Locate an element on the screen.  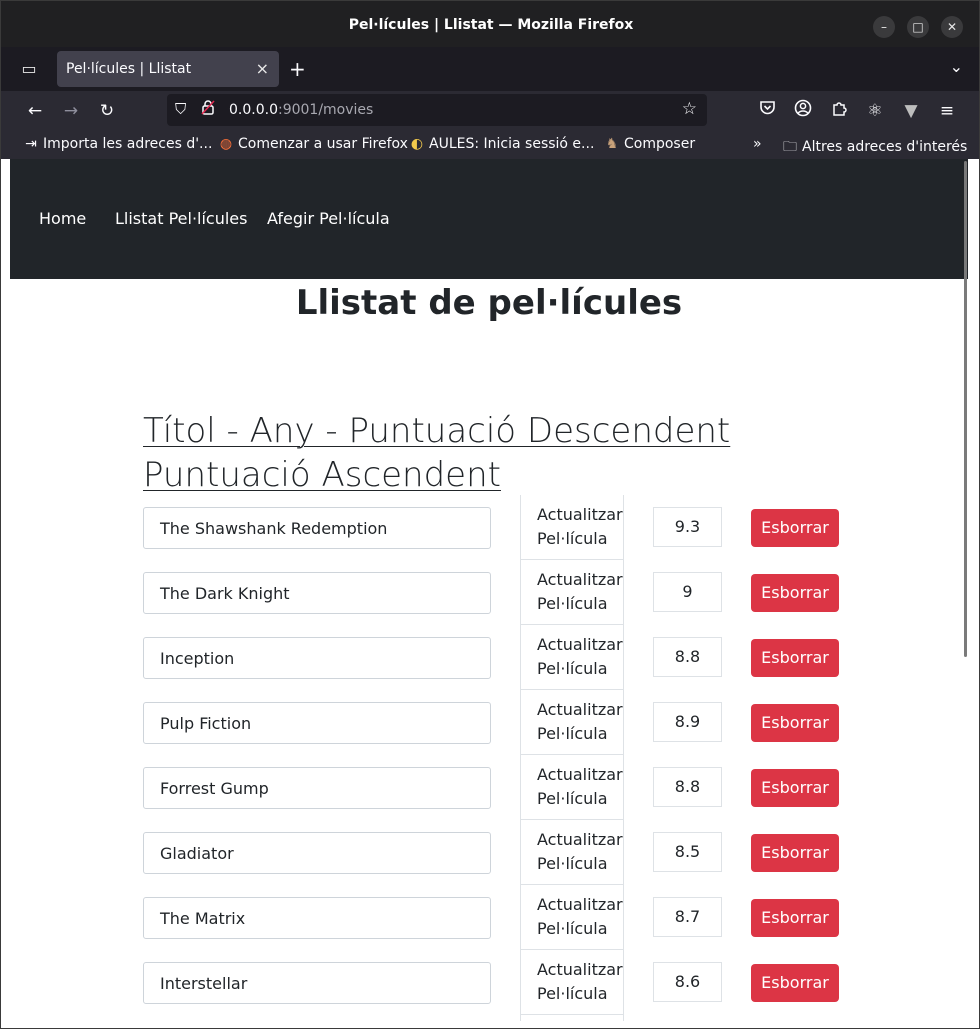
bookmark-label: Altres adreces d'interés is located at coordinates (885, 147).